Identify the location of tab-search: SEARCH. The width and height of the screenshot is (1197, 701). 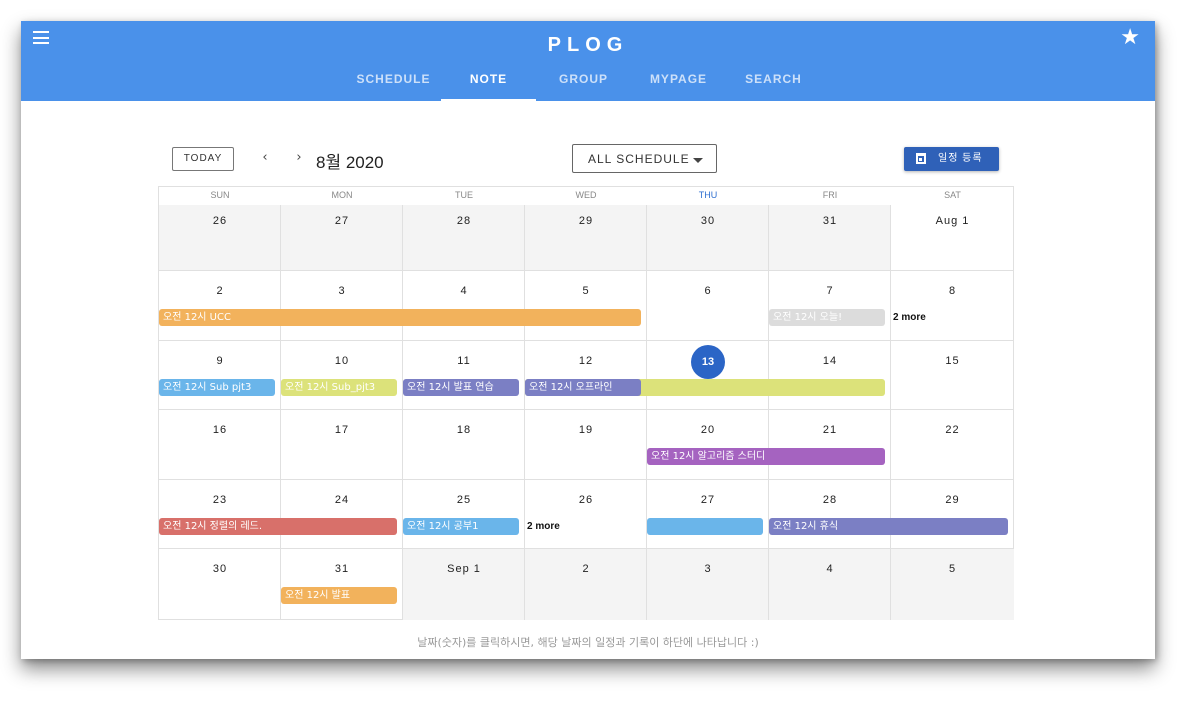
(773, 83).